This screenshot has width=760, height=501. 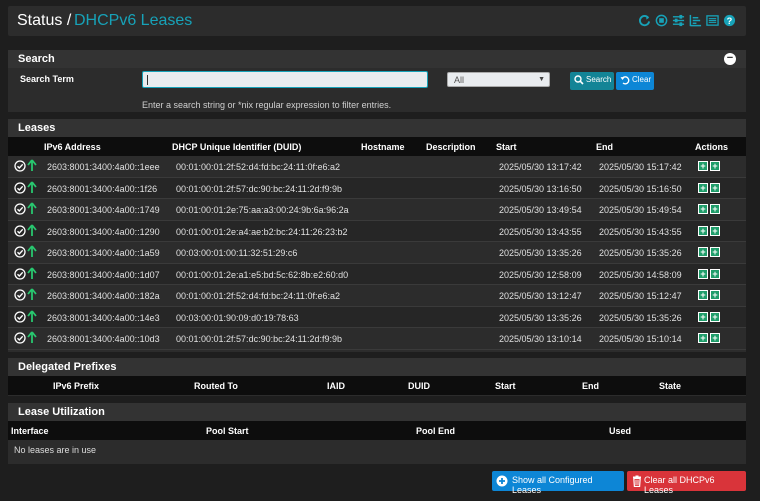 I want to click on col-ipv6-address: IPv6 Address, so click(x=72, y=147).